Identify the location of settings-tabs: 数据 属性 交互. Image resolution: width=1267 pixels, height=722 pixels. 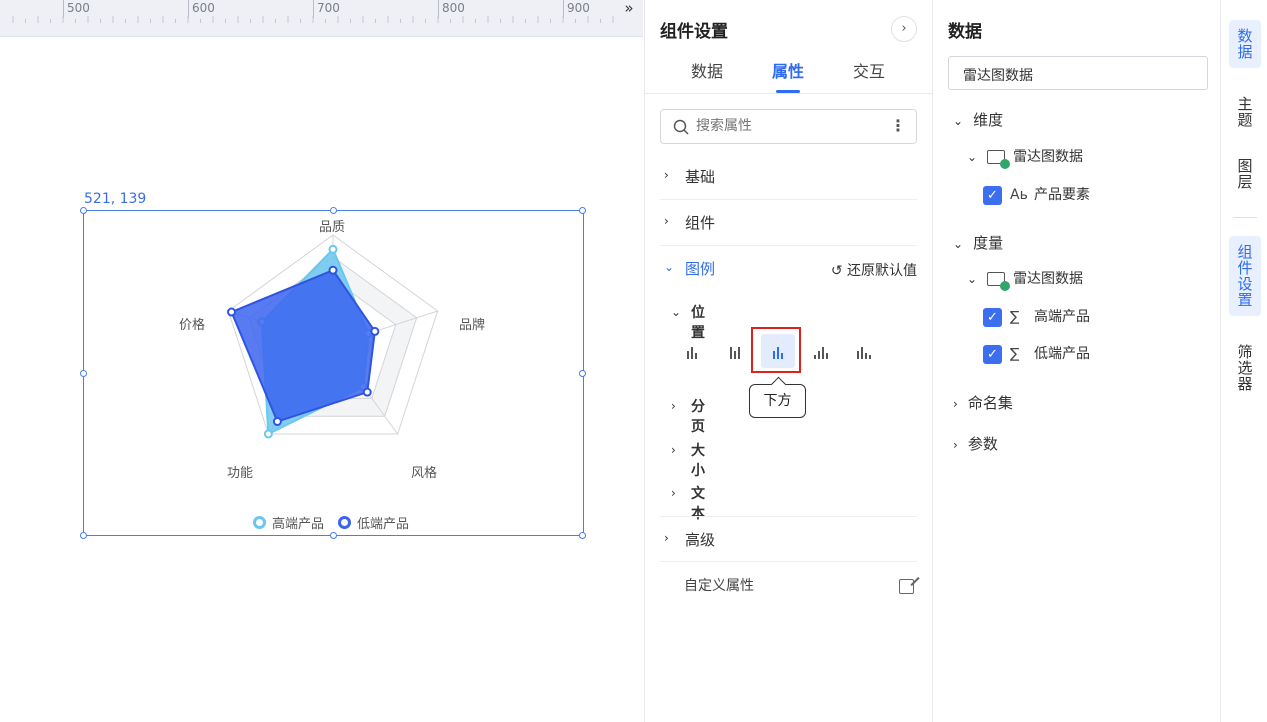
(788, 76).